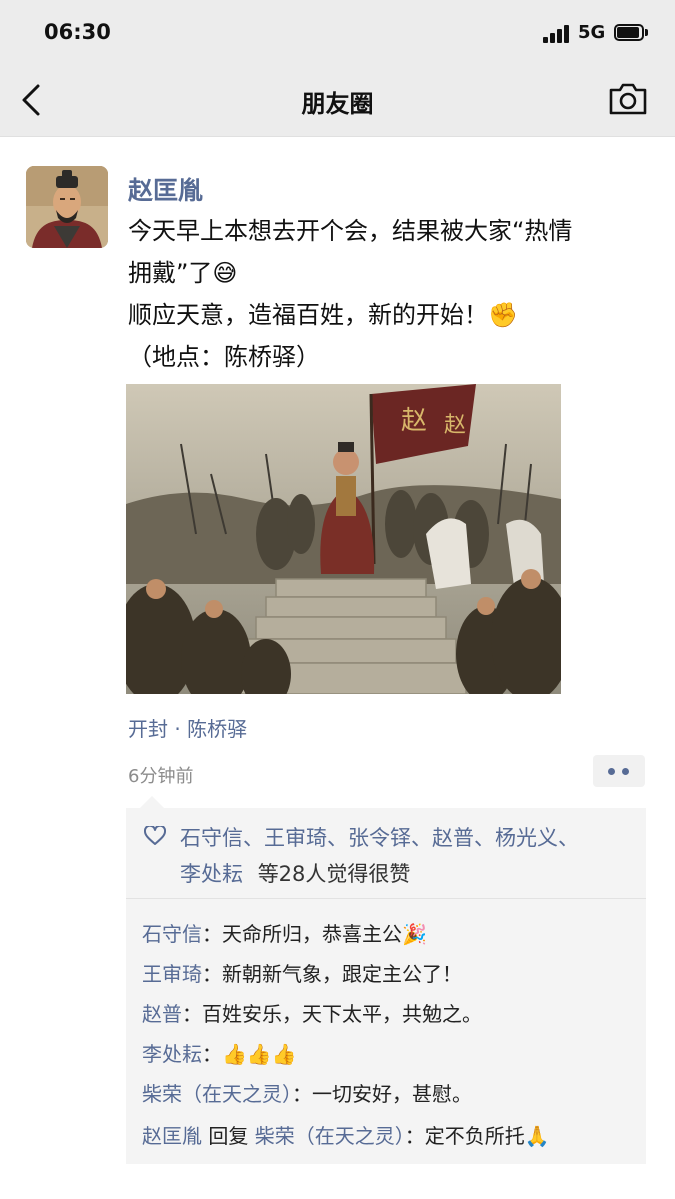 Image resolution: width=675 pixels, height=1199 pixels. What do you see at coordinates (592, 32) in the screenshot?
I see `network-label: 5G` at bounding box center [592, 32].